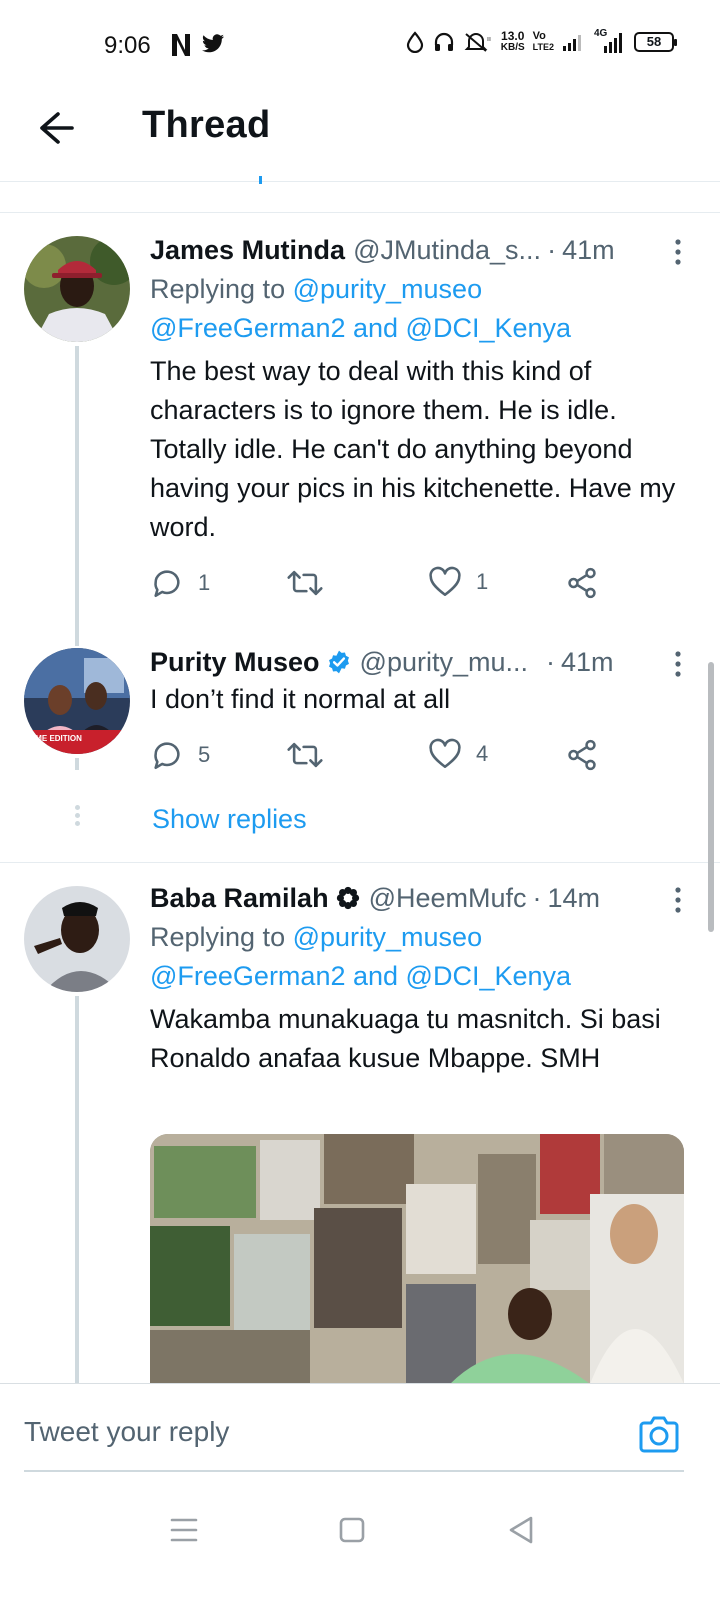  Describe the element at coordinates (482, 581) in the screenshot. I see `like-count: 1` at that location.